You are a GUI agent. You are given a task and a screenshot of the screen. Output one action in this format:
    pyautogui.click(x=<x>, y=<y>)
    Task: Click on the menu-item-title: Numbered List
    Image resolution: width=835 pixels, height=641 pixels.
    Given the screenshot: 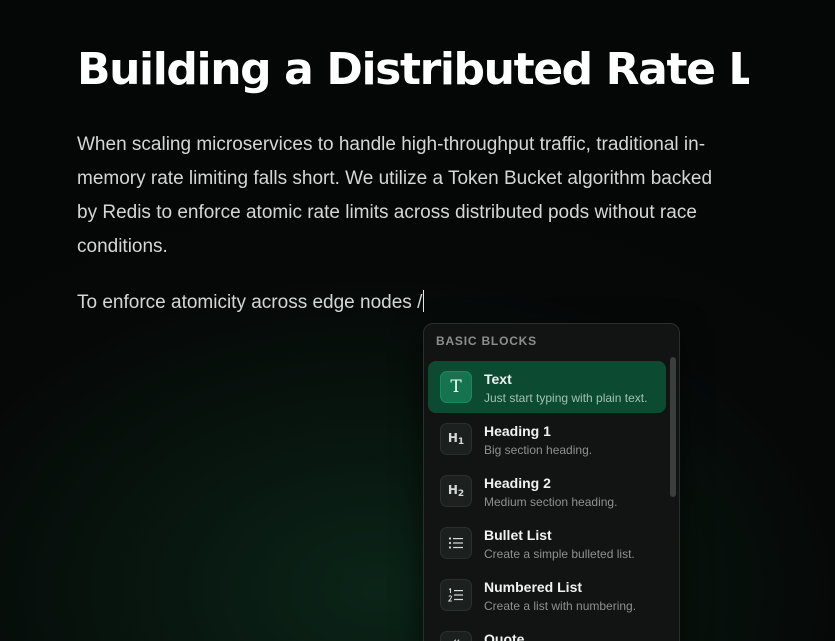 What is the action you would take?
    pyautogui.click(x=533, y=587)
    